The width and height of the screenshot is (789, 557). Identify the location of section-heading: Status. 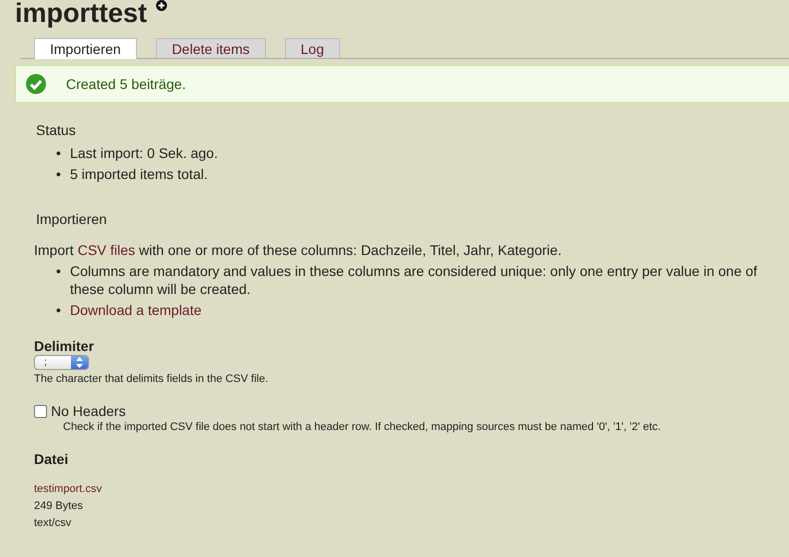
(56, 130).